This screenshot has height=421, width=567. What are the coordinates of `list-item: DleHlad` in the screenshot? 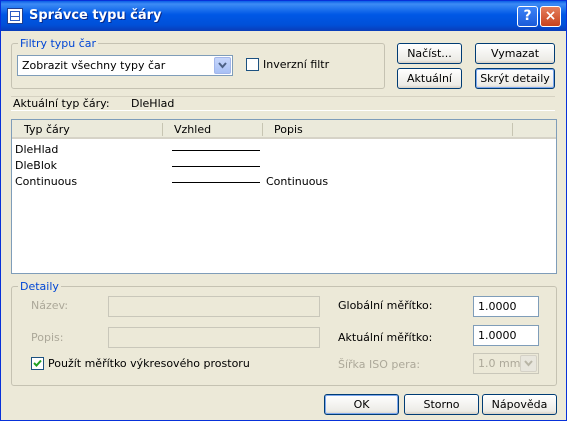 It's located at (284, 150).